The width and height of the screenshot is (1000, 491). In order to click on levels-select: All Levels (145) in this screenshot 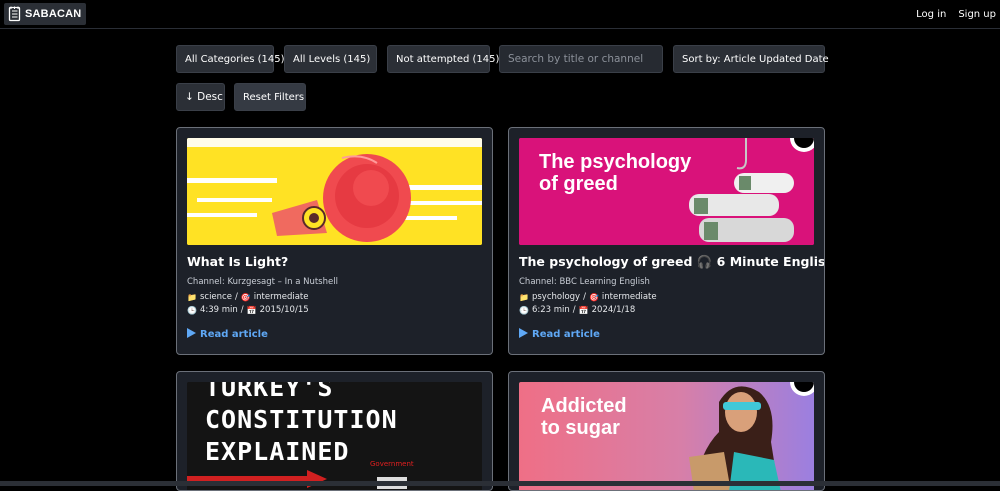, I will do `click(330, 59)`.